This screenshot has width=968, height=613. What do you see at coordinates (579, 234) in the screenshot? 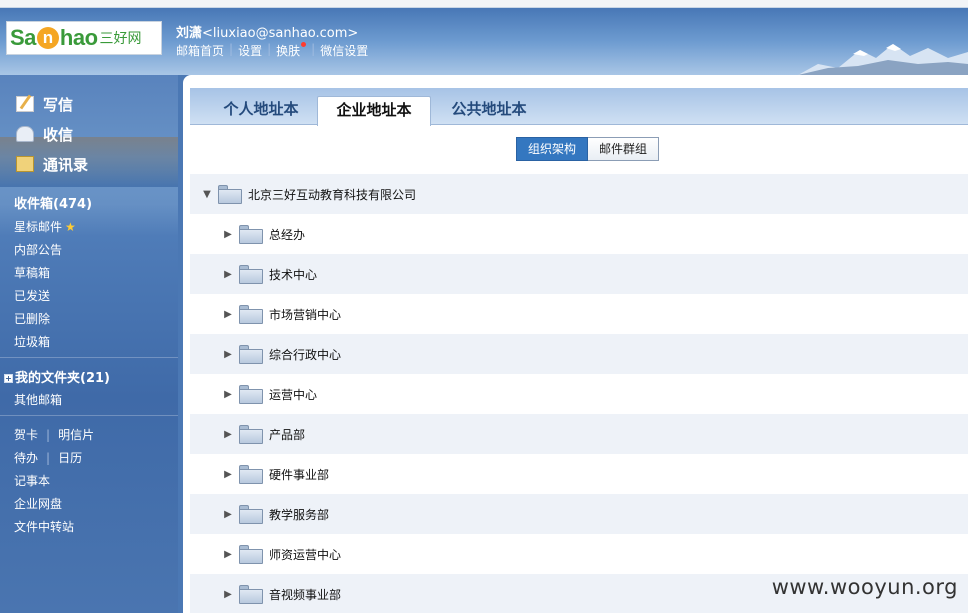
I see `tree-row: ▶ 总经办` at bounding box center [579, 234].